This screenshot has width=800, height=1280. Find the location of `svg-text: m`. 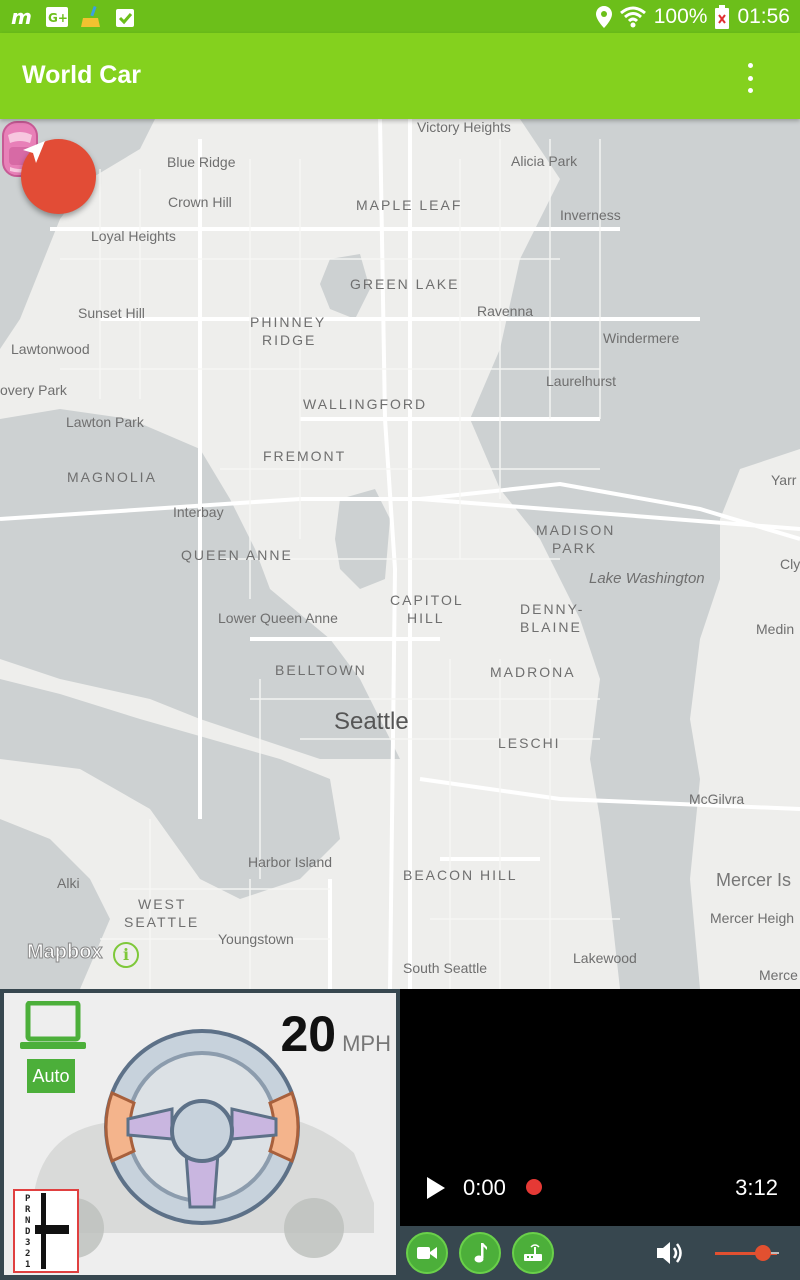

svg-text: m is located at coordinates (21, 17).